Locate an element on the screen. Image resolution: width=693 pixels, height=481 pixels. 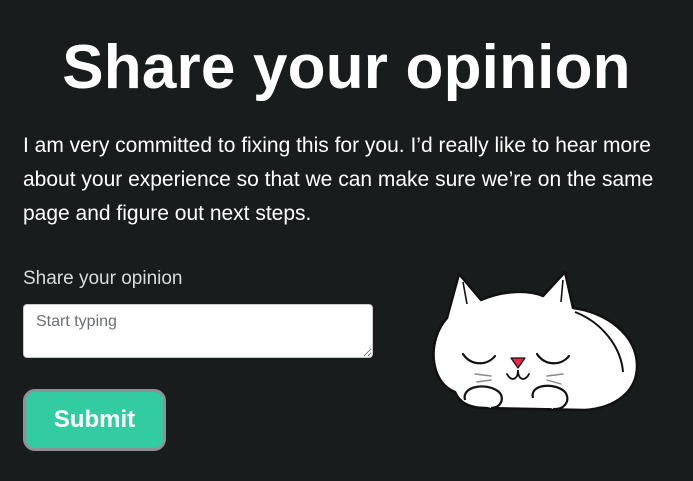
opinion-textarea is located at coordinates (198, 331).